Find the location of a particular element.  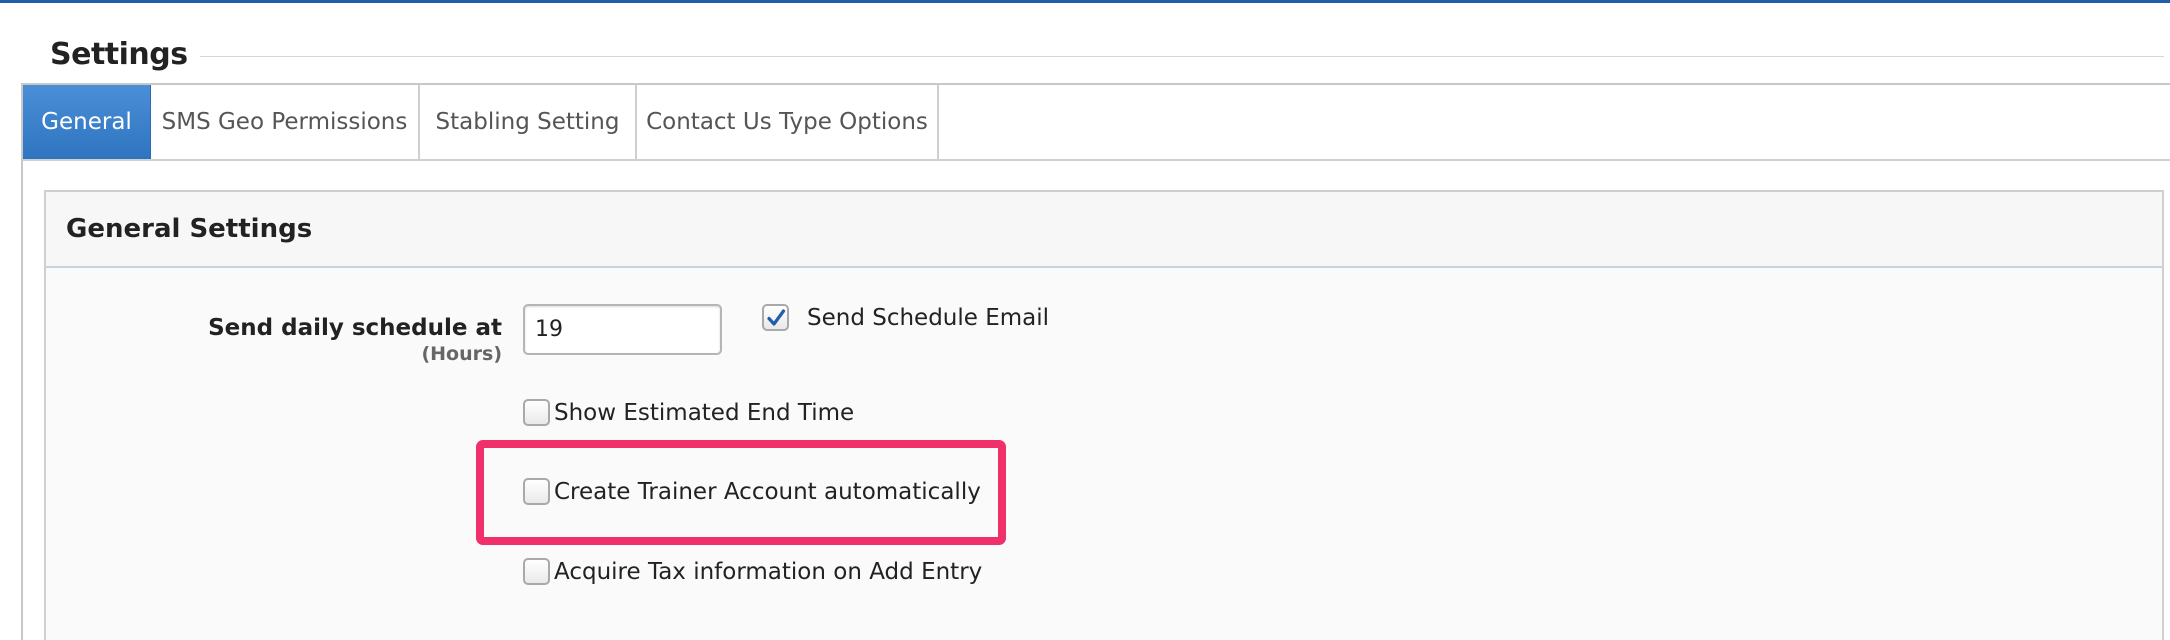

tab-contact-us-type-options: Contact Us Type Options is located at coordinates (788, 122).